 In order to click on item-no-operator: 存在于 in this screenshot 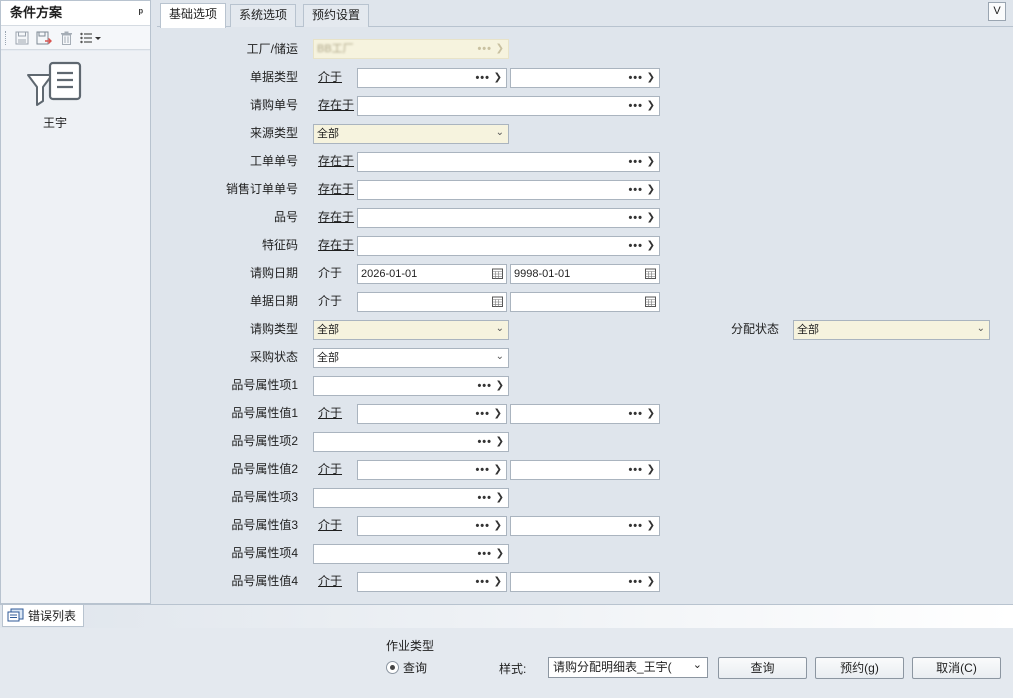, I will do `click(336, 217)`.